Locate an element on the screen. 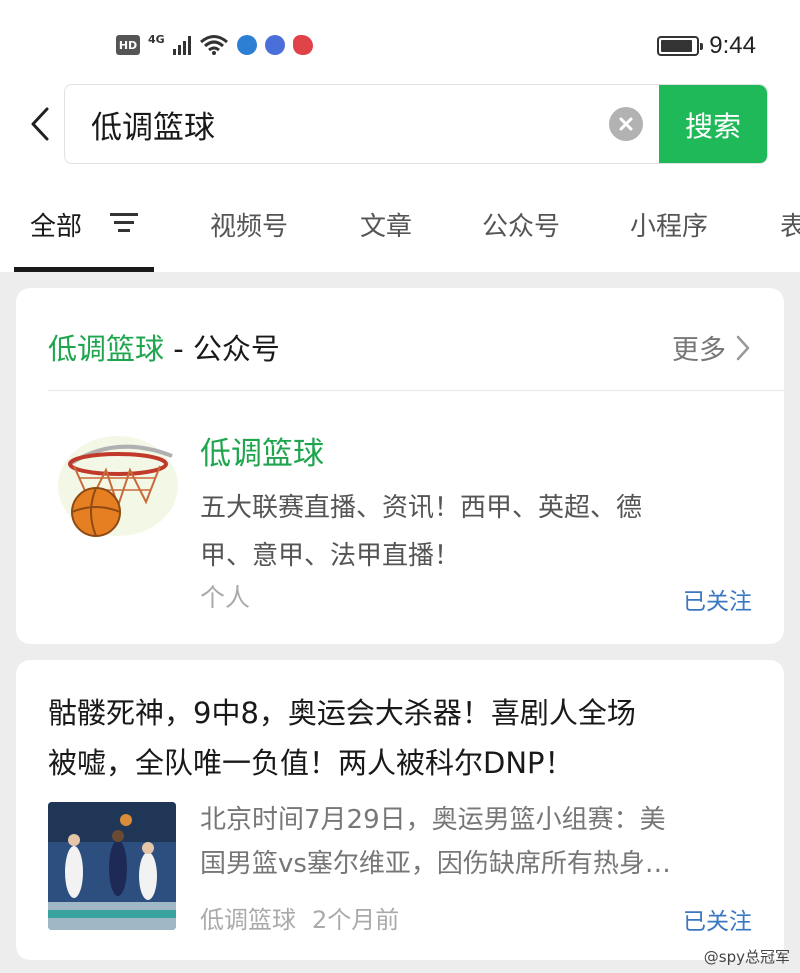  watermark: @spy总冠军 is located at coordinates (746, 957).